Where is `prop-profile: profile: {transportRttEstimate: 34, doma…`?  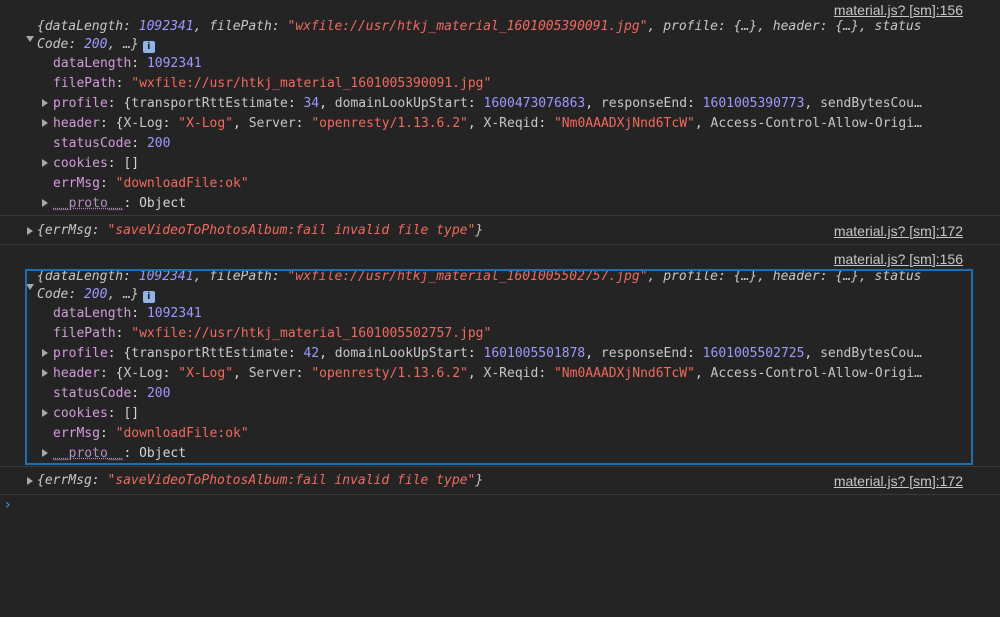
prop-profile: profile: {transportRttEstimate: 34, doma… is located at coordinates (511, 104).